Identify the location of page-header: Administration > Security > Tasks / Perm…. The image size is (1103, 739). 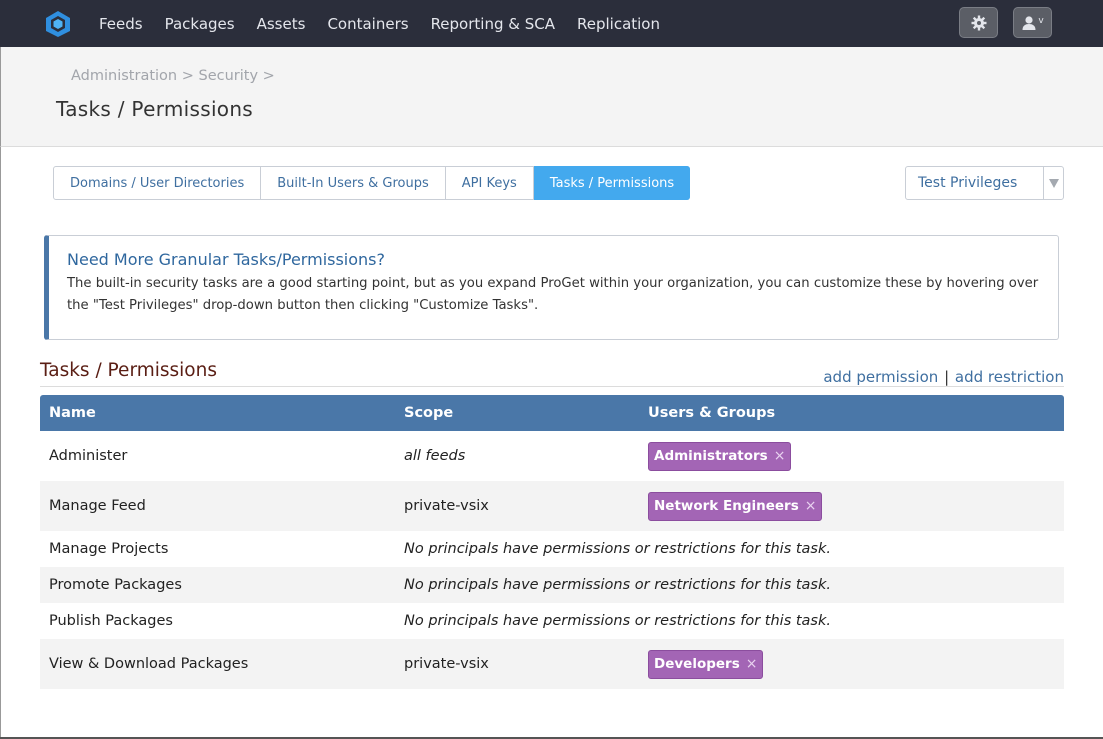
(551, 97).